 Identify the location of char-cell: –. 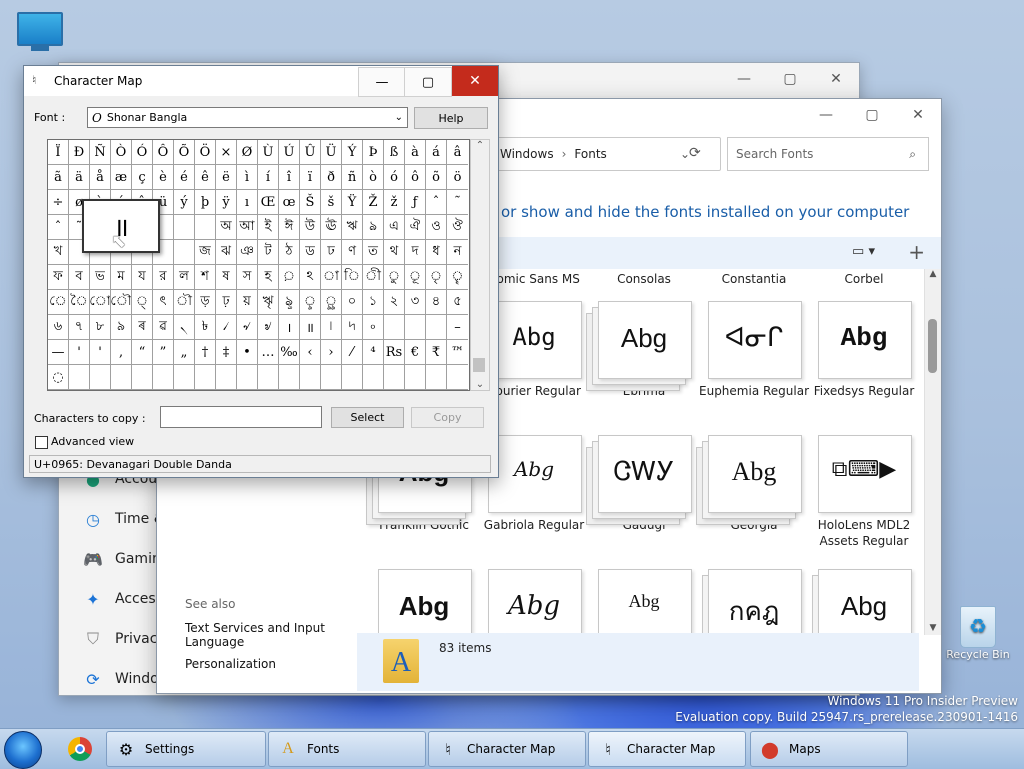
(457, 327).